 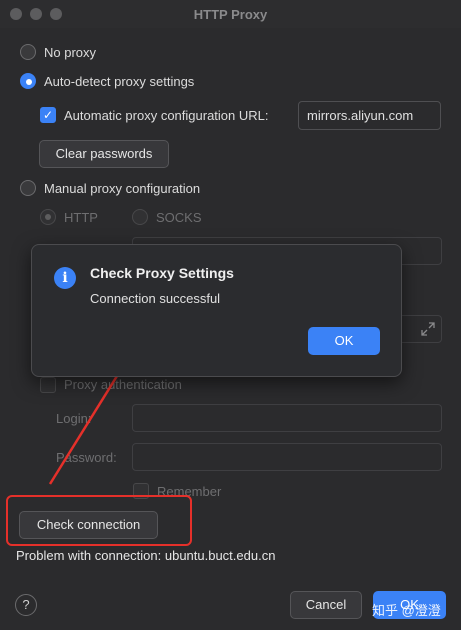 What do you see at coordinates (65, 278) in the screenshot?
I see `info-icon: i` at bounding box center [65, 278].